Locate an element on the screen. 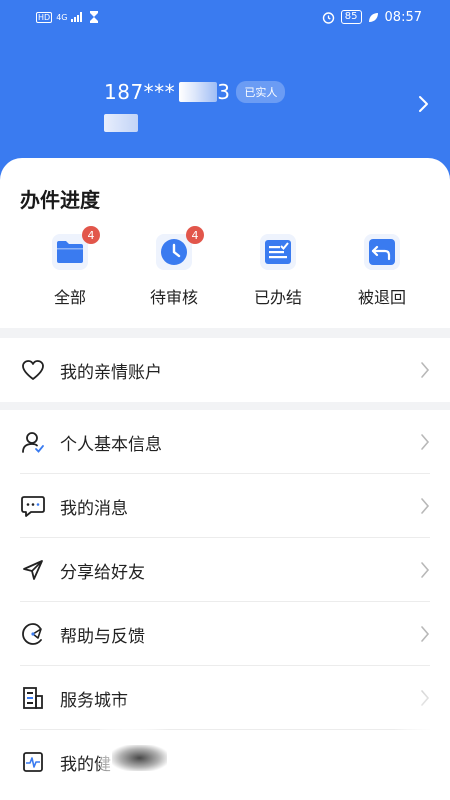 This screenshot has height=800, width=450. return-icon is located at coordinates (382, 252).